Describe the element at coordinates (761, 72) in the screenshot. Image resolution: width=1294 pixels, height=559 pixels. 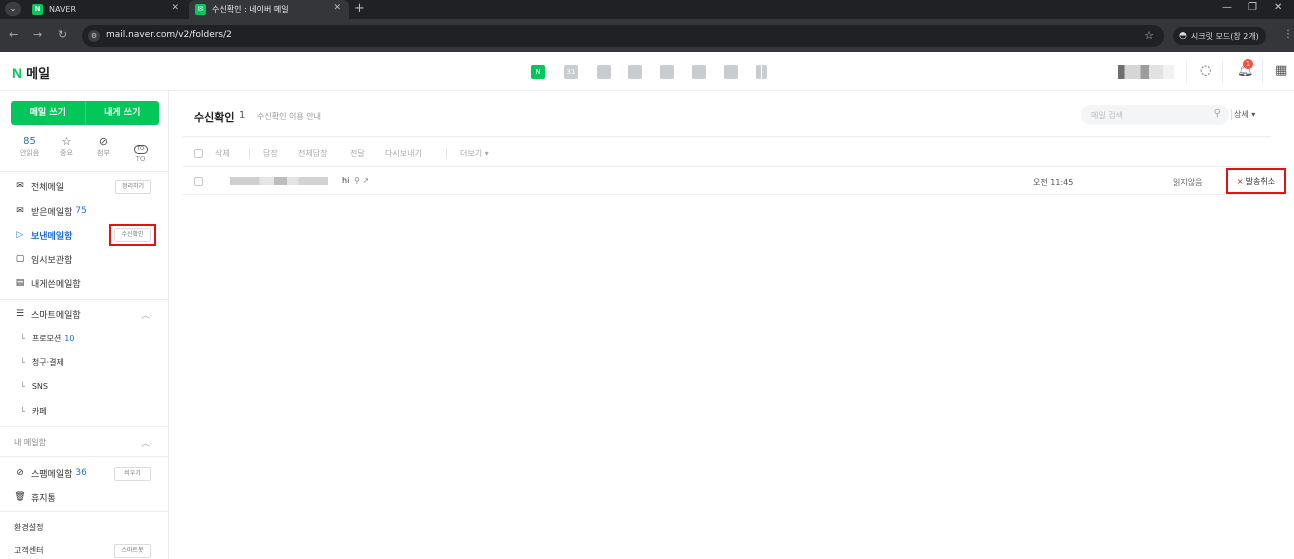
I see `bookmark-icon` at that location.